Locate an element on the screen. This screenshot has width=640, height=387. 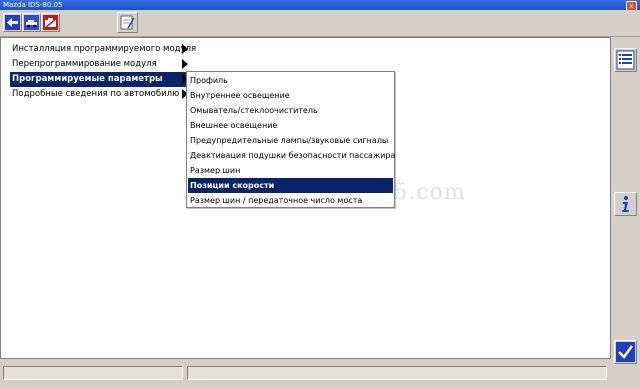
list-button is located at coordinates (625, 60).